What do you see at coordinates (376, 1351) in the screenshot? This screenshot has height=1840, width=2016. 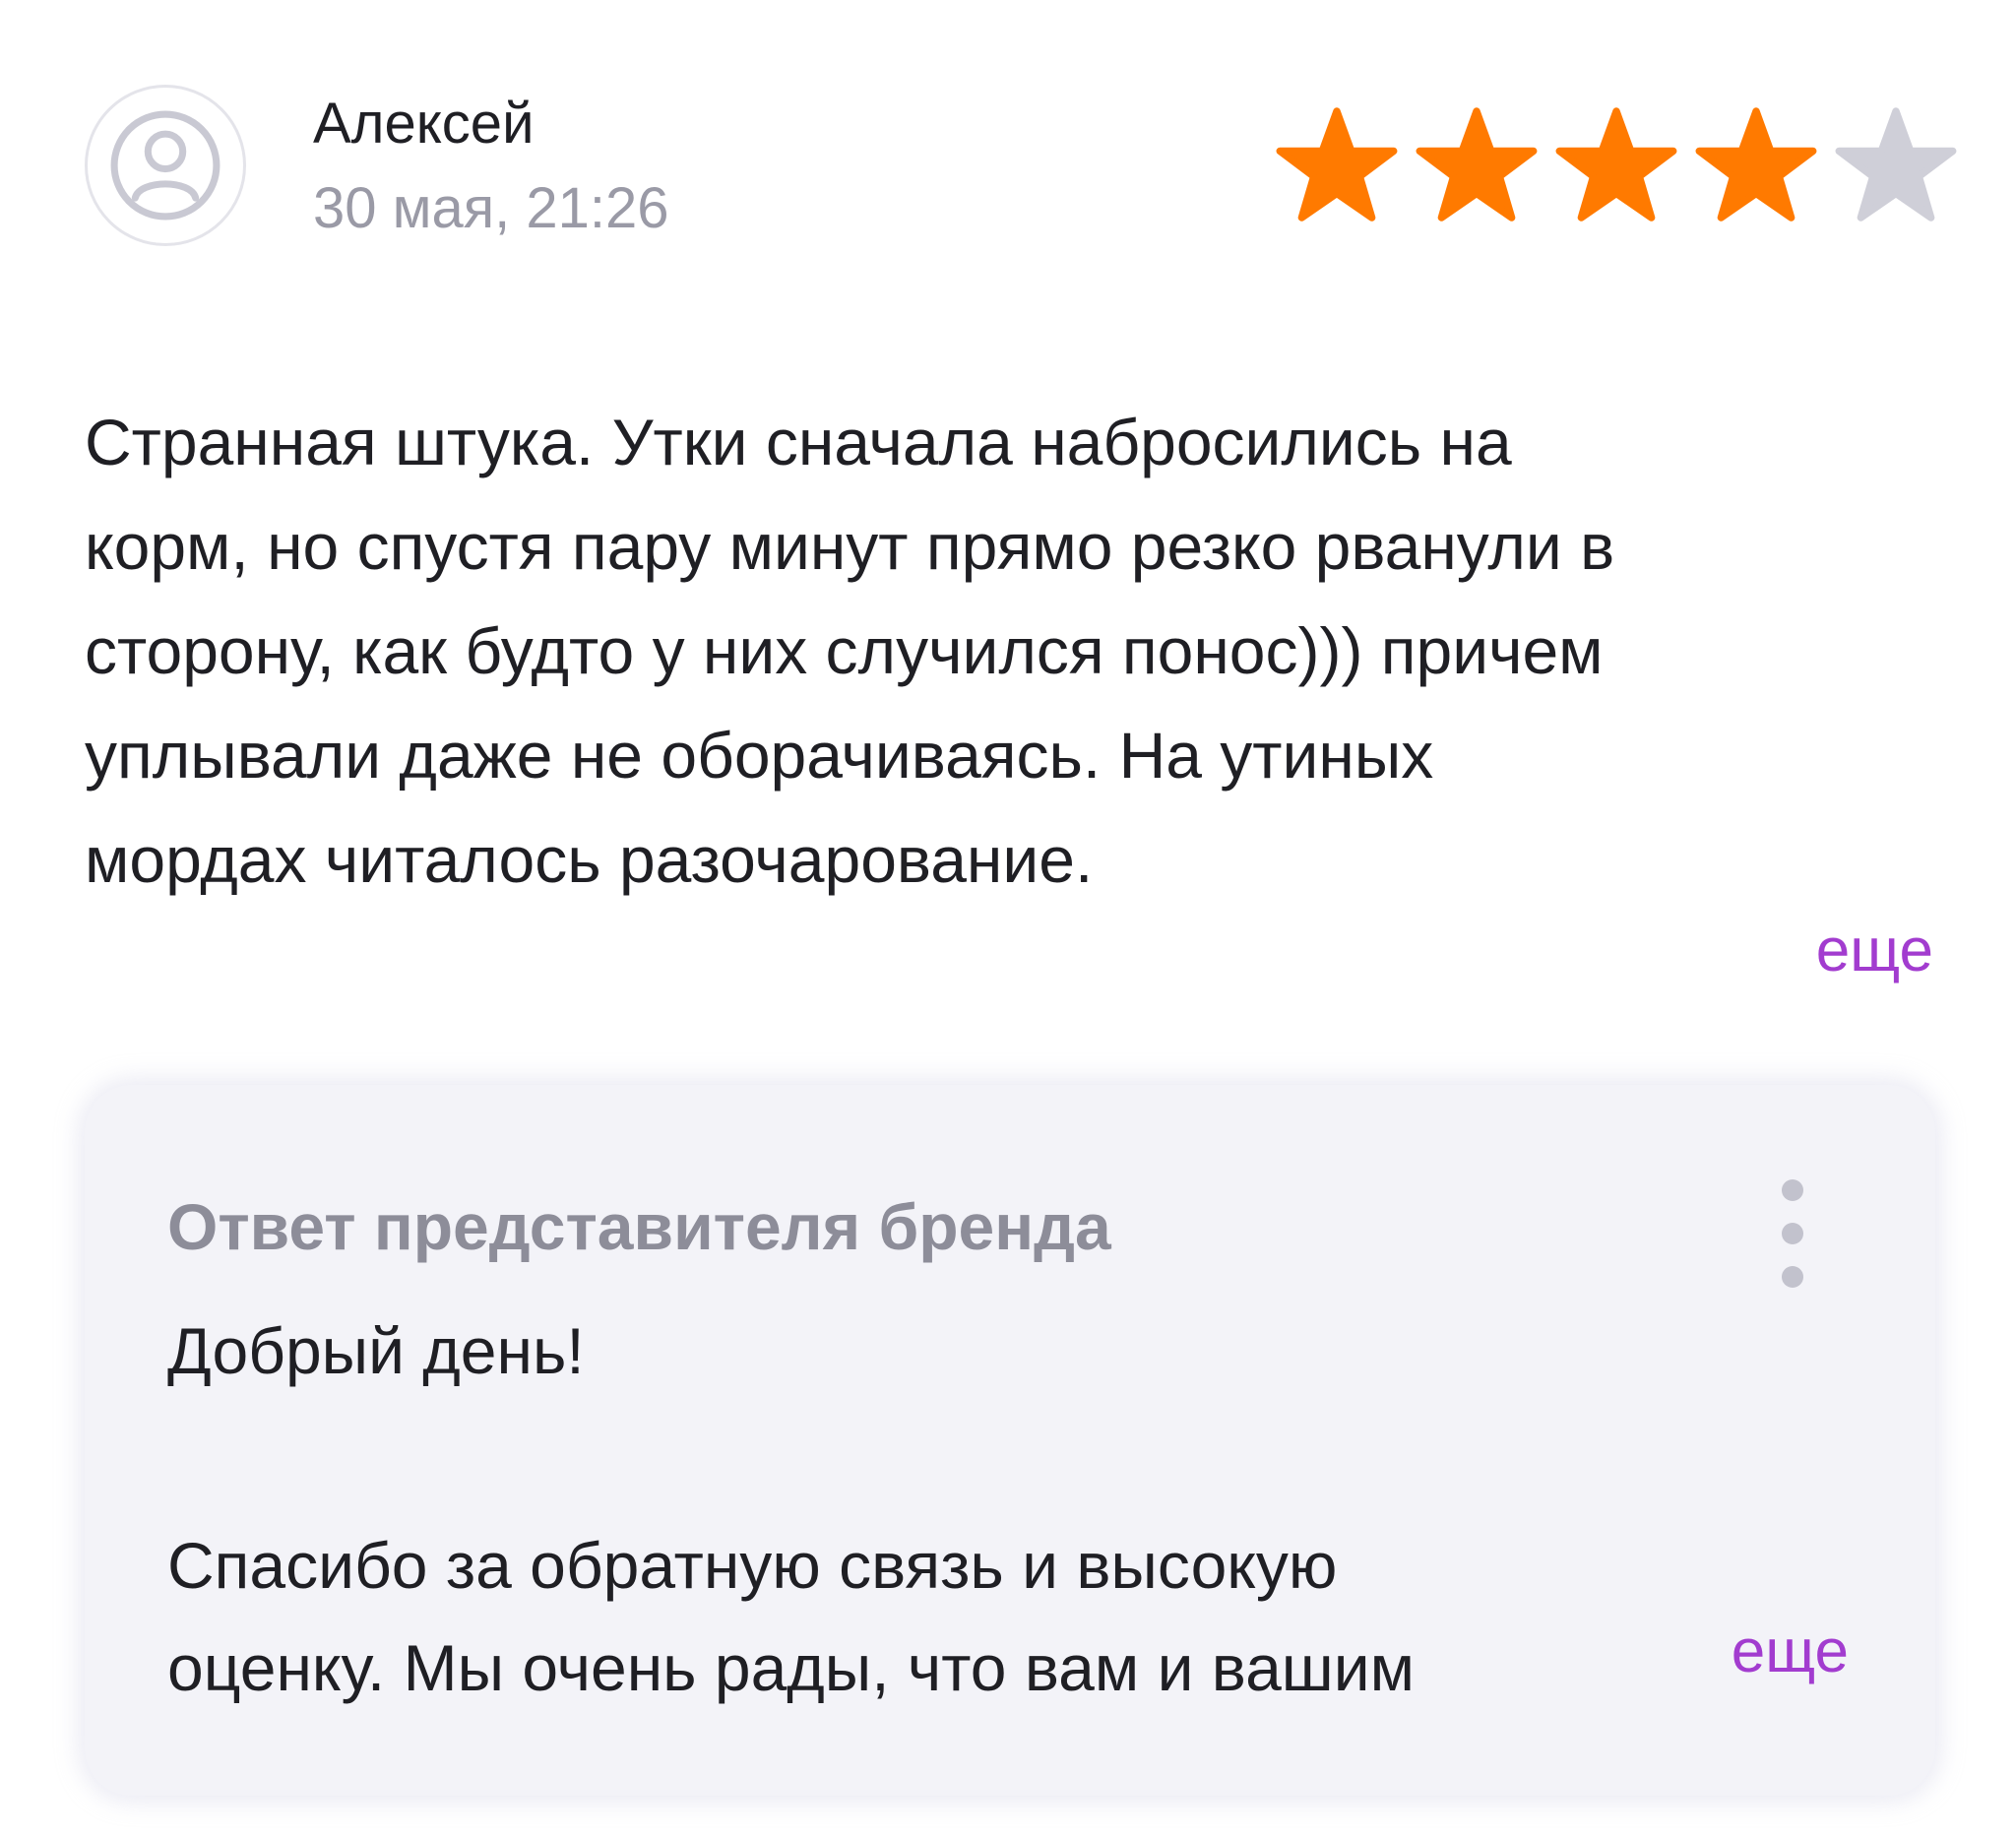 I see `brand-reply-greeting: Добрый день!` at bounding box center [376, 1351].